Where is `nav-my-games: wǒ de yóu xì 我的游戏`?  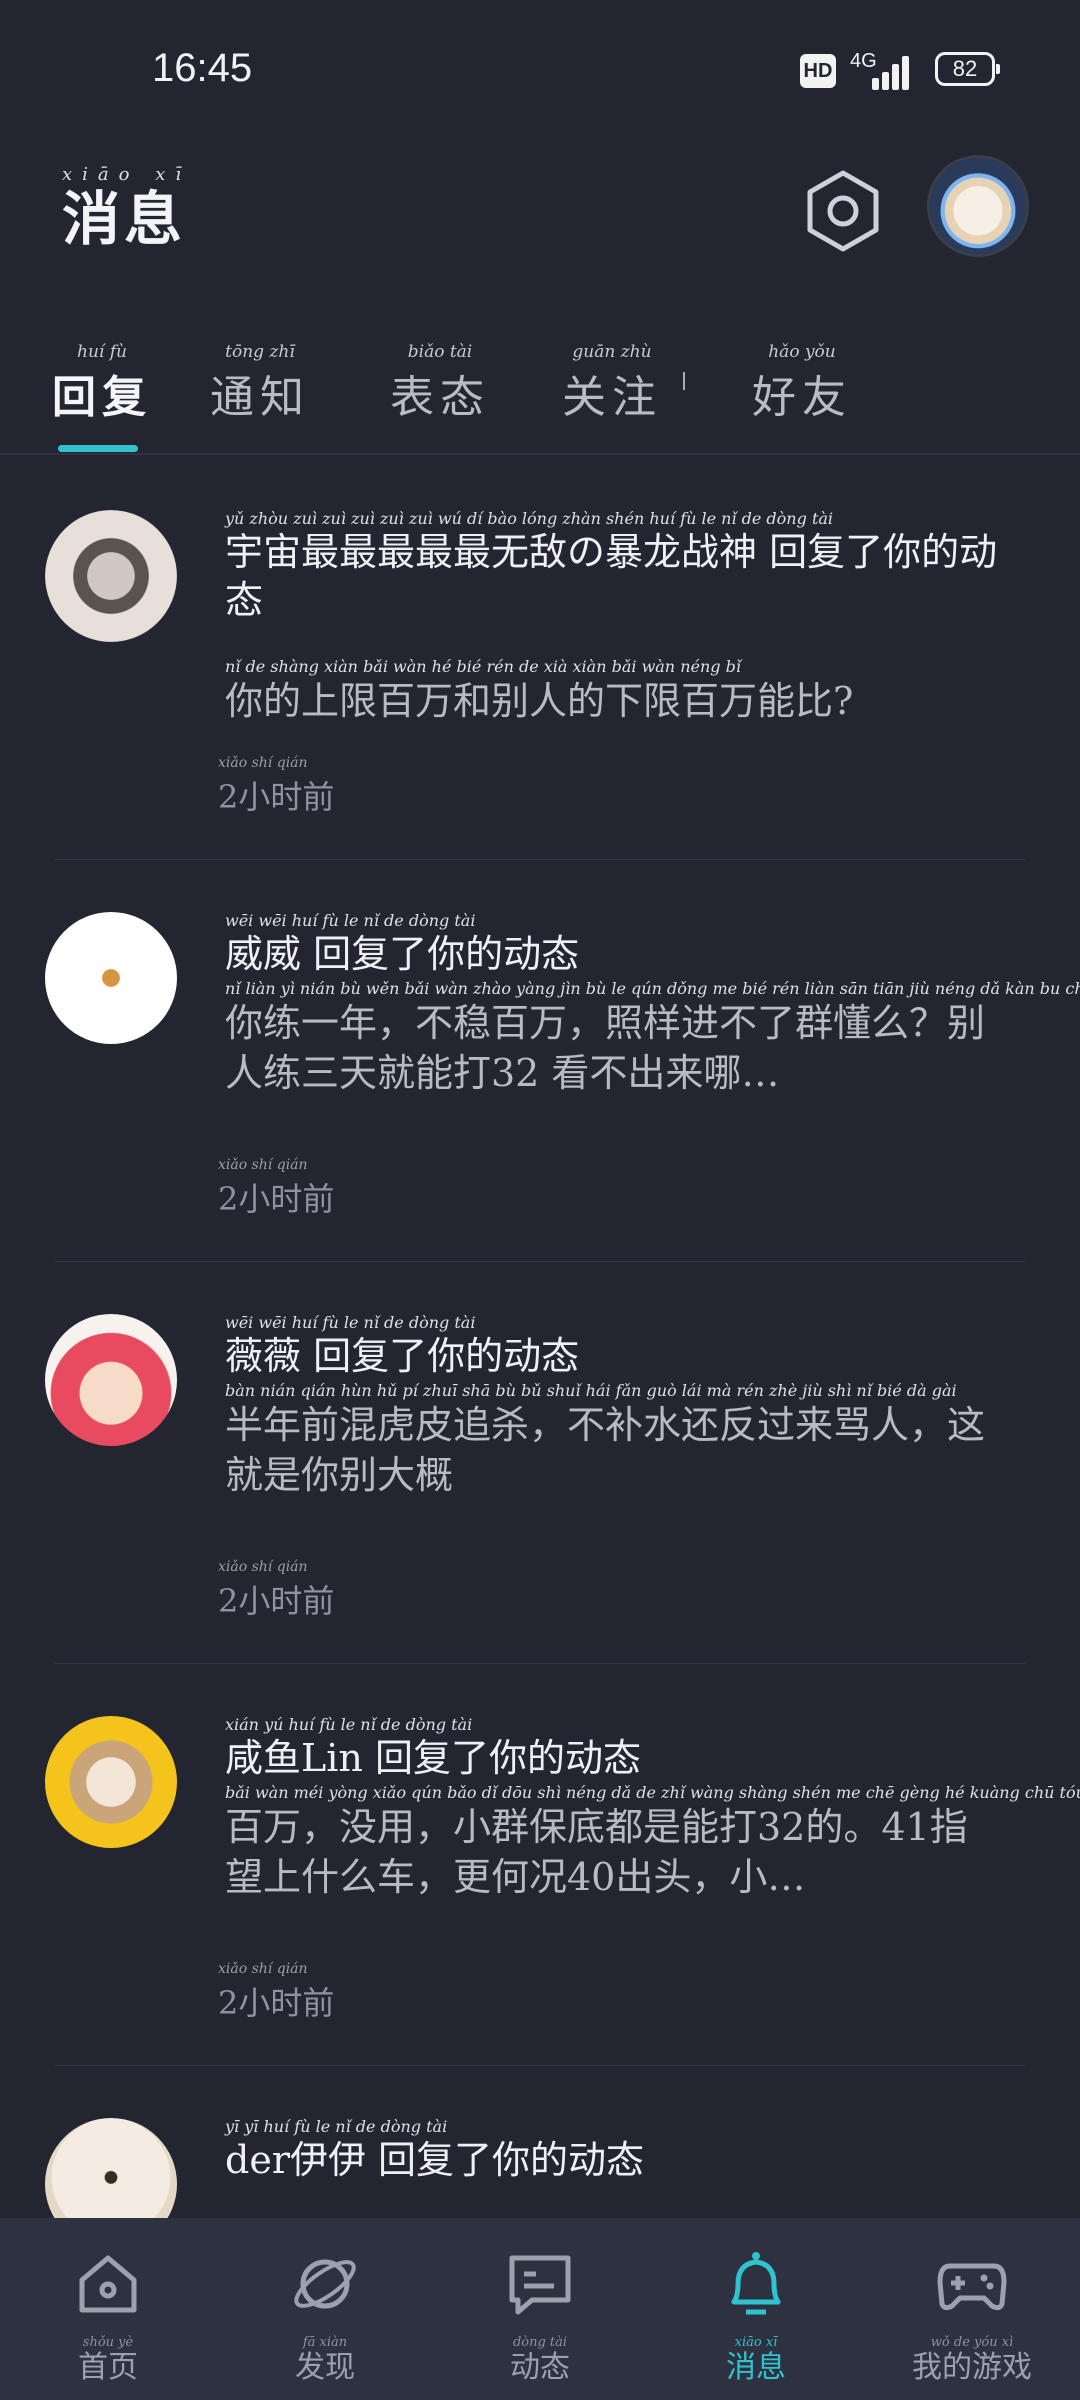 nav-my-games: wǒ de yóu xì 我的游戏 is located at coordinates (972, 2317).